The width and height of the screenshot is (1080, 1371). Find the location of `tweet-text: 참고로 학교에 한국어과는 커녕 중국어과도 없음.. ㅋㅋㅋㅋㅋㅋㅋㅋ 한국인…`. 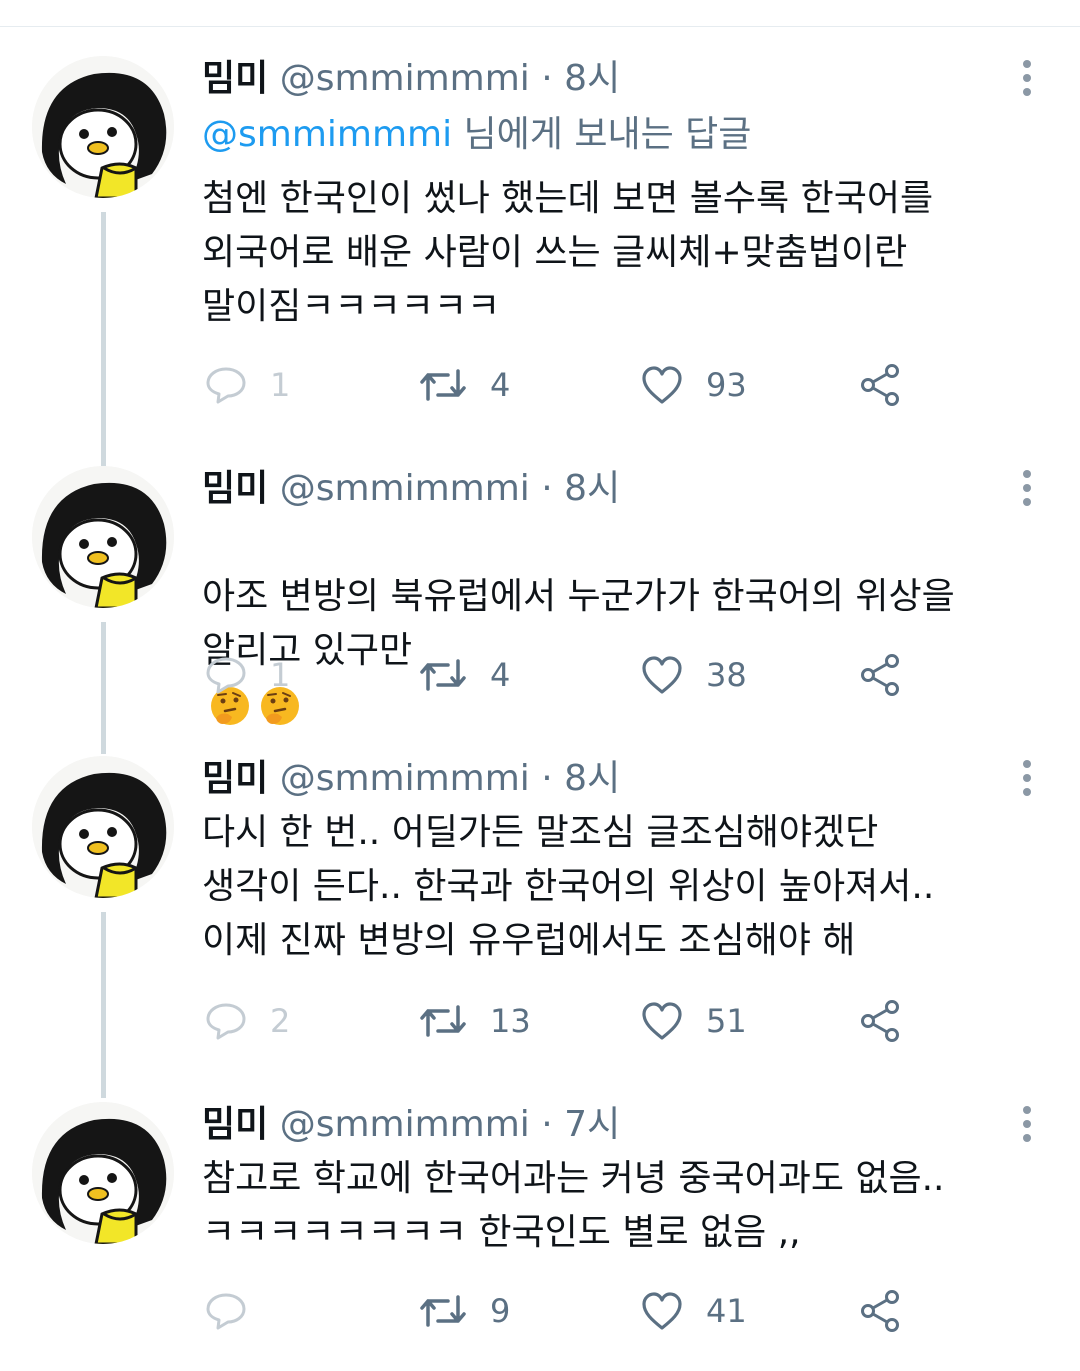

tweet-text: 참고로 학교에 한국어과는 커녕 중국어과도 없음.. ㅋㅋㅋㅋㅋㅋㅋㅋ 한국인… is located at coordinates (573, 1205).